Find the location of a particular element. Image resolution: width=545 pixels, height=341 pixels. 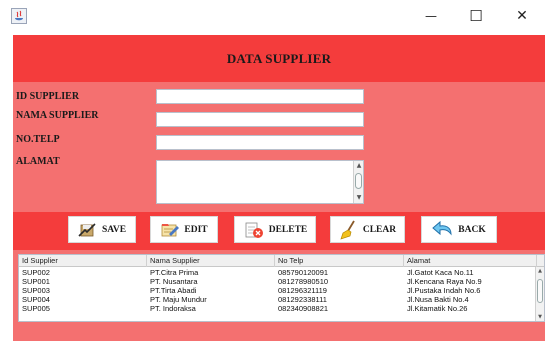

page-title: DATA SUPPLIER is located at coordinates (279, 58).